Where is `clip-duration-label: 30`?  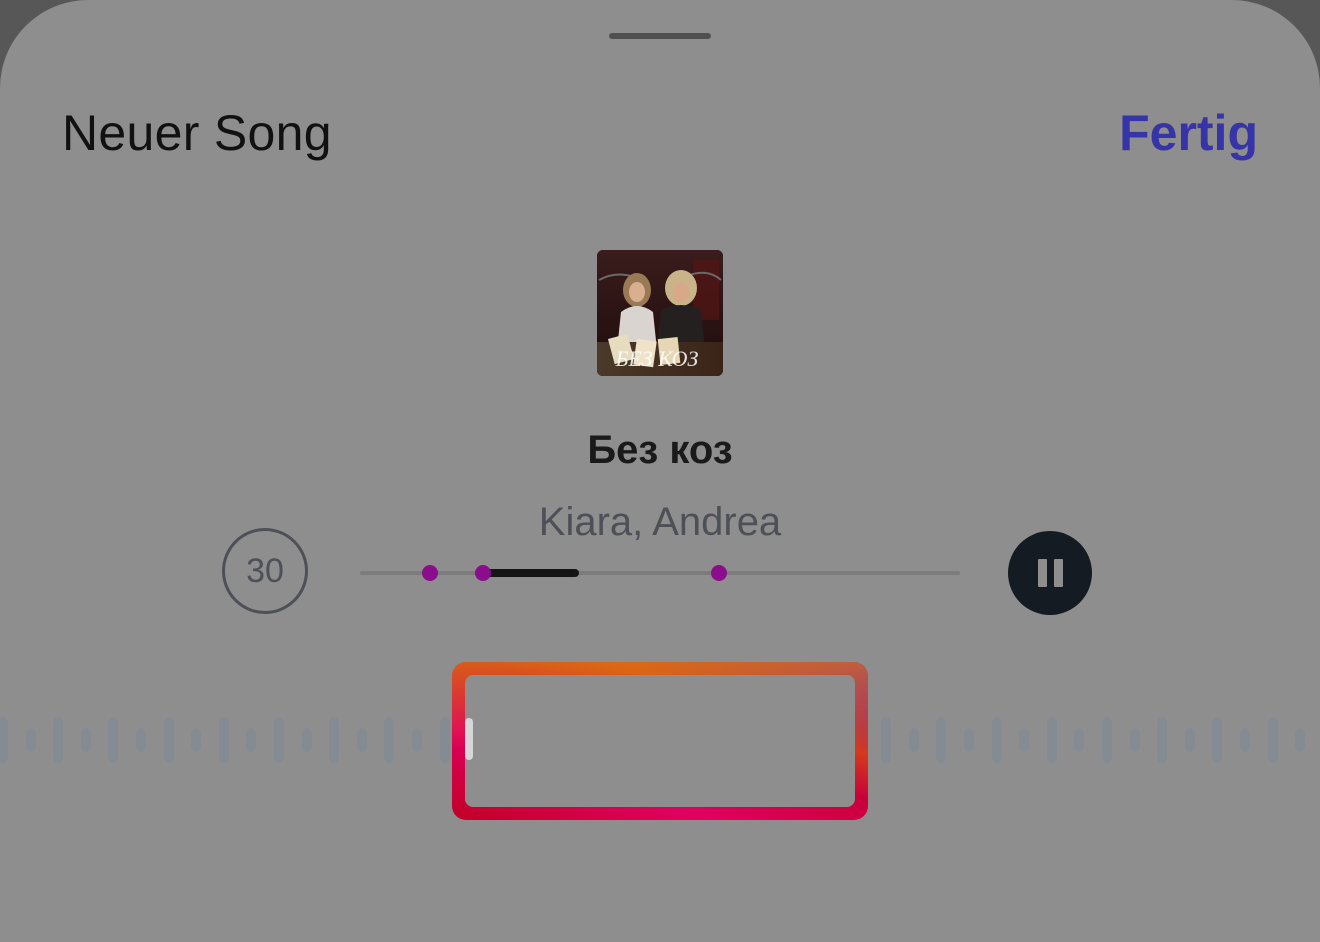 clip-duration-label: 30 is located at coordinates (265, 570).